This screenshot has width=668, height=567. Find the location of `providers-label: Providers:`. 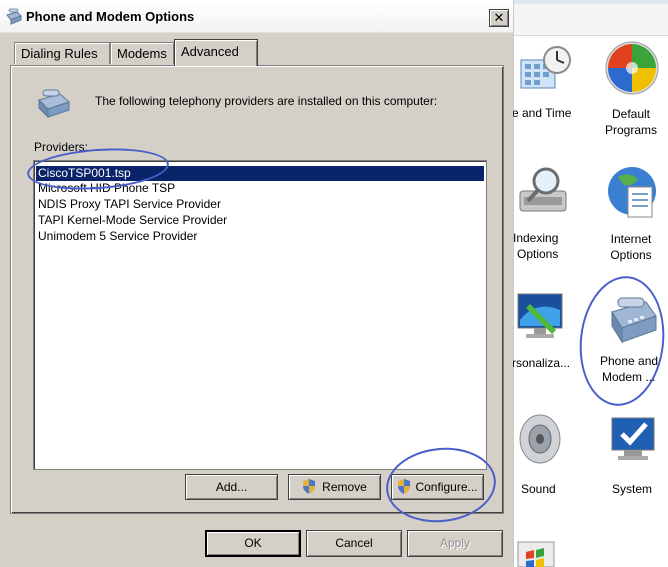

providers-label: Providers: is located at coordinates (61, 147).